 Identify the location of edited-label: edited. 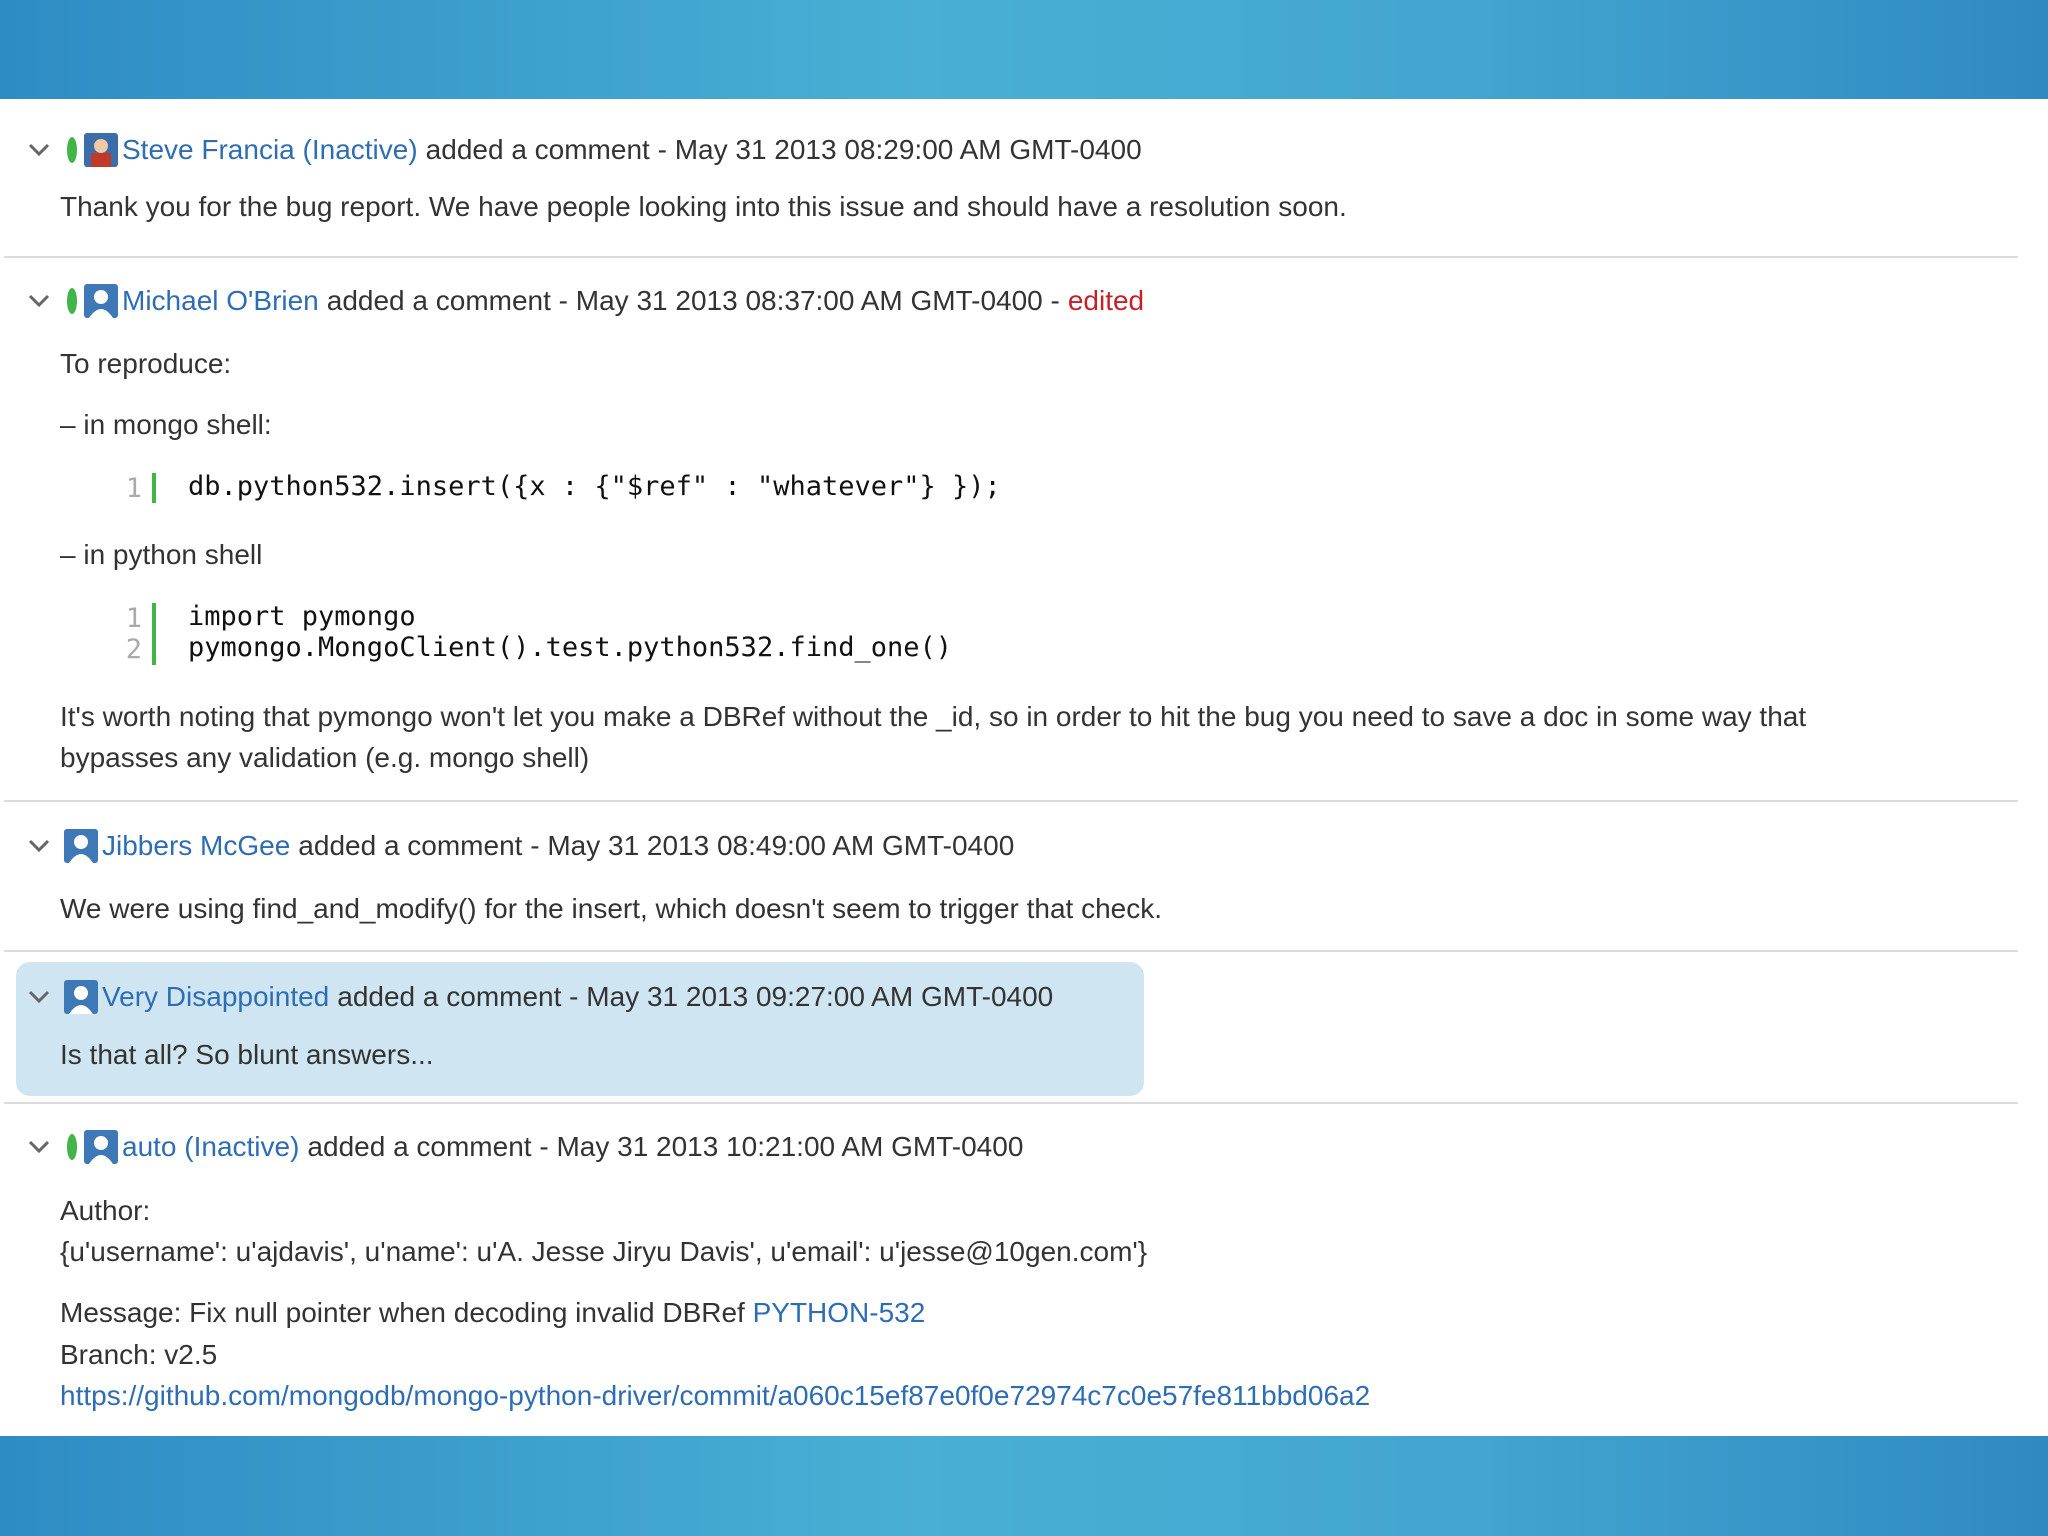
(1106, 301).